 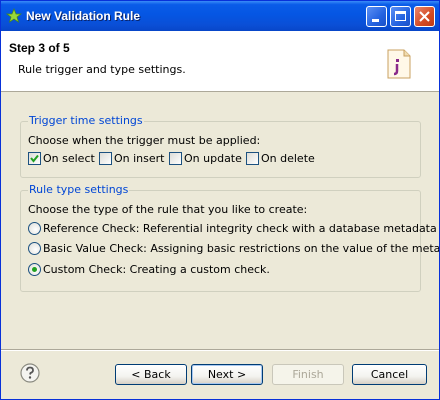 What do you see at coordinates (252, 158) in the screenshot?
I see `on-delete-checkbox` at bounding box center [252, 158].